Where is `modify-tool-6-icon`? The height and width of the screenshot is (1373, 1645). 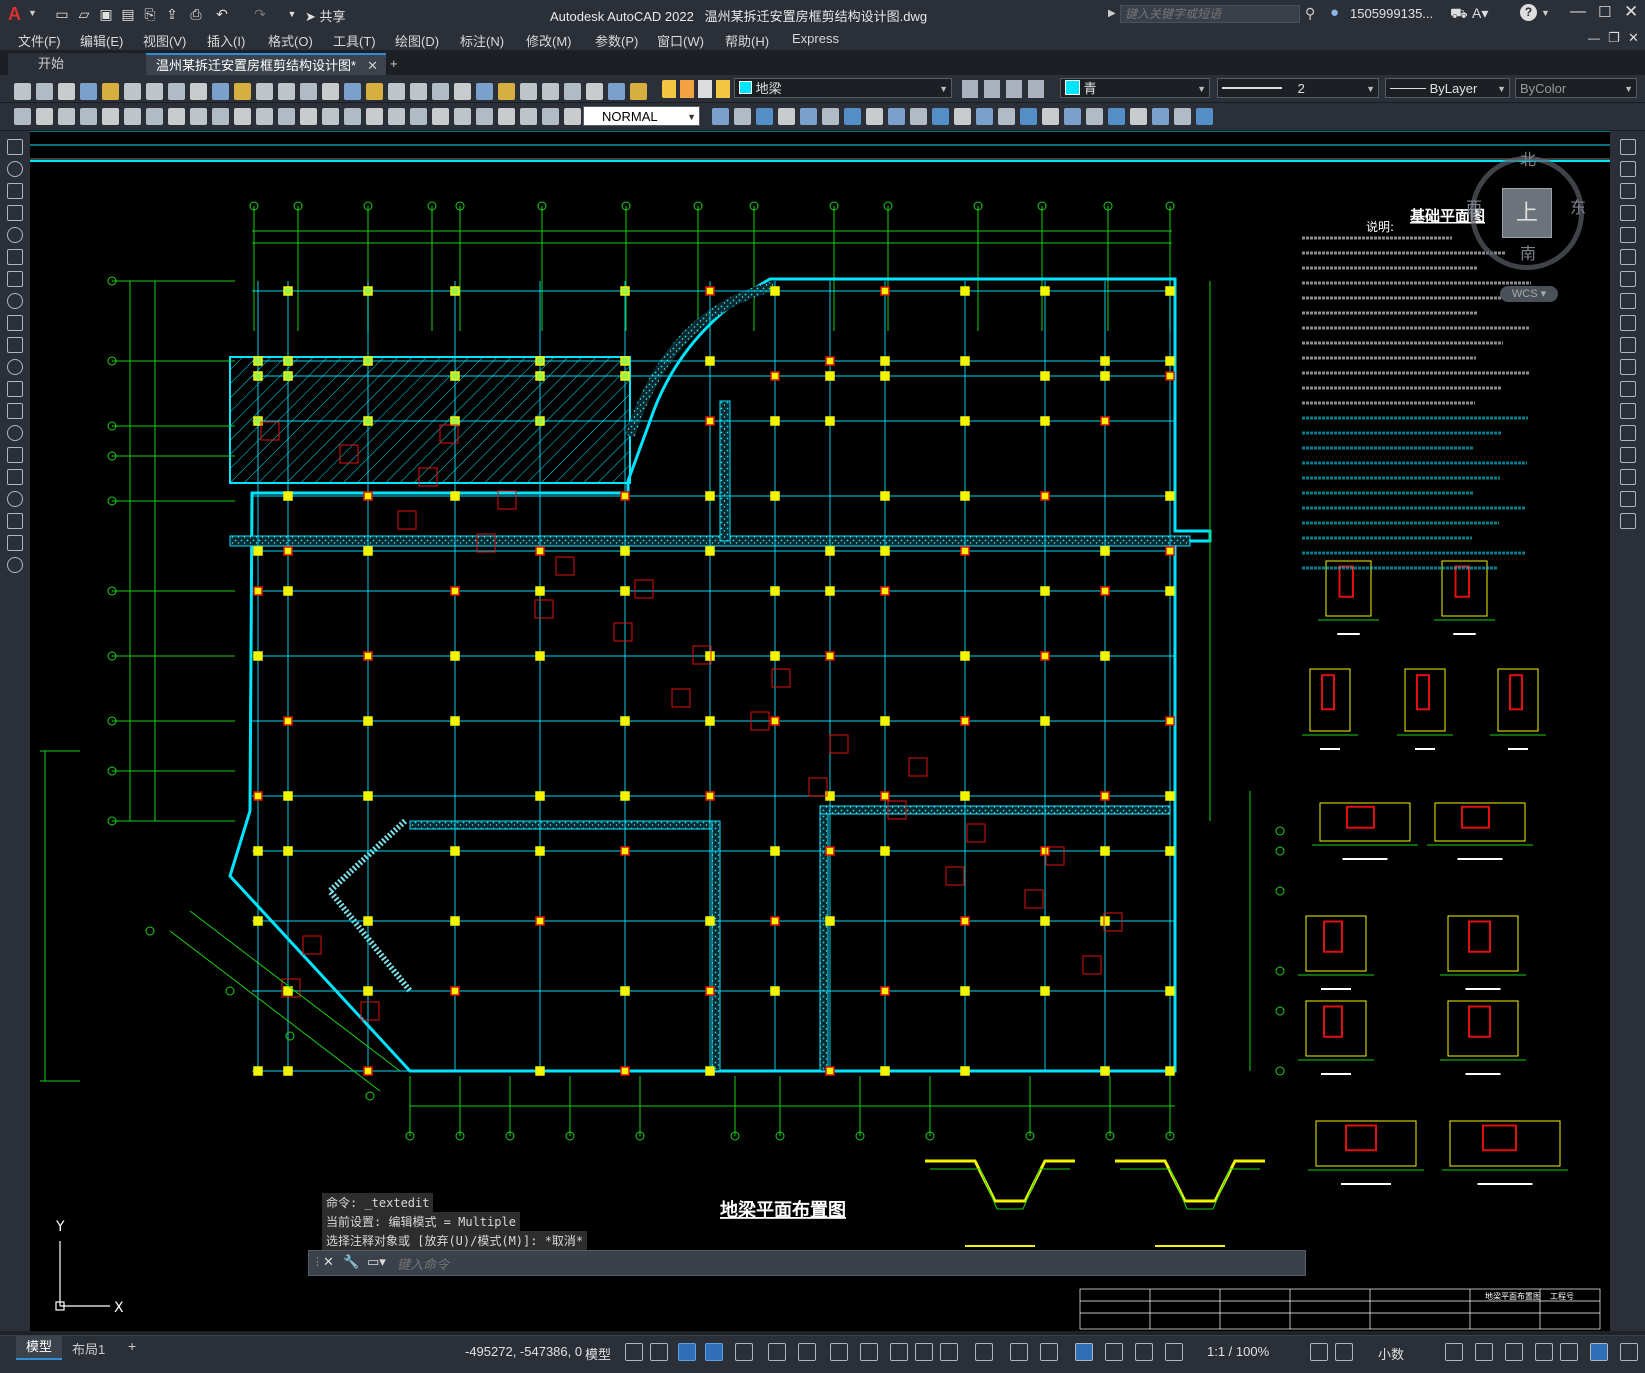
modify-tool-6-icon is located at coordinates (830, 116).